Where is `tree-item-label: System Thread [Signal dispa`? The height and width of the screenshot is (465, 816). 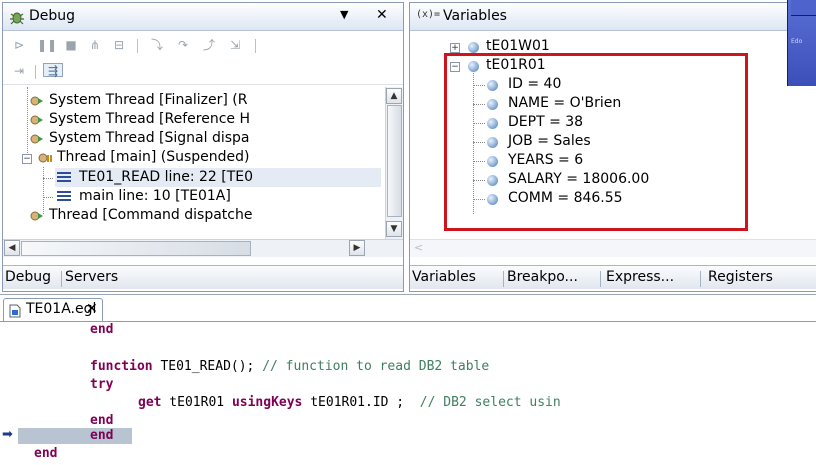
tree-item-label: System Thread [Signal dispa is located at coordinates (149, 138).